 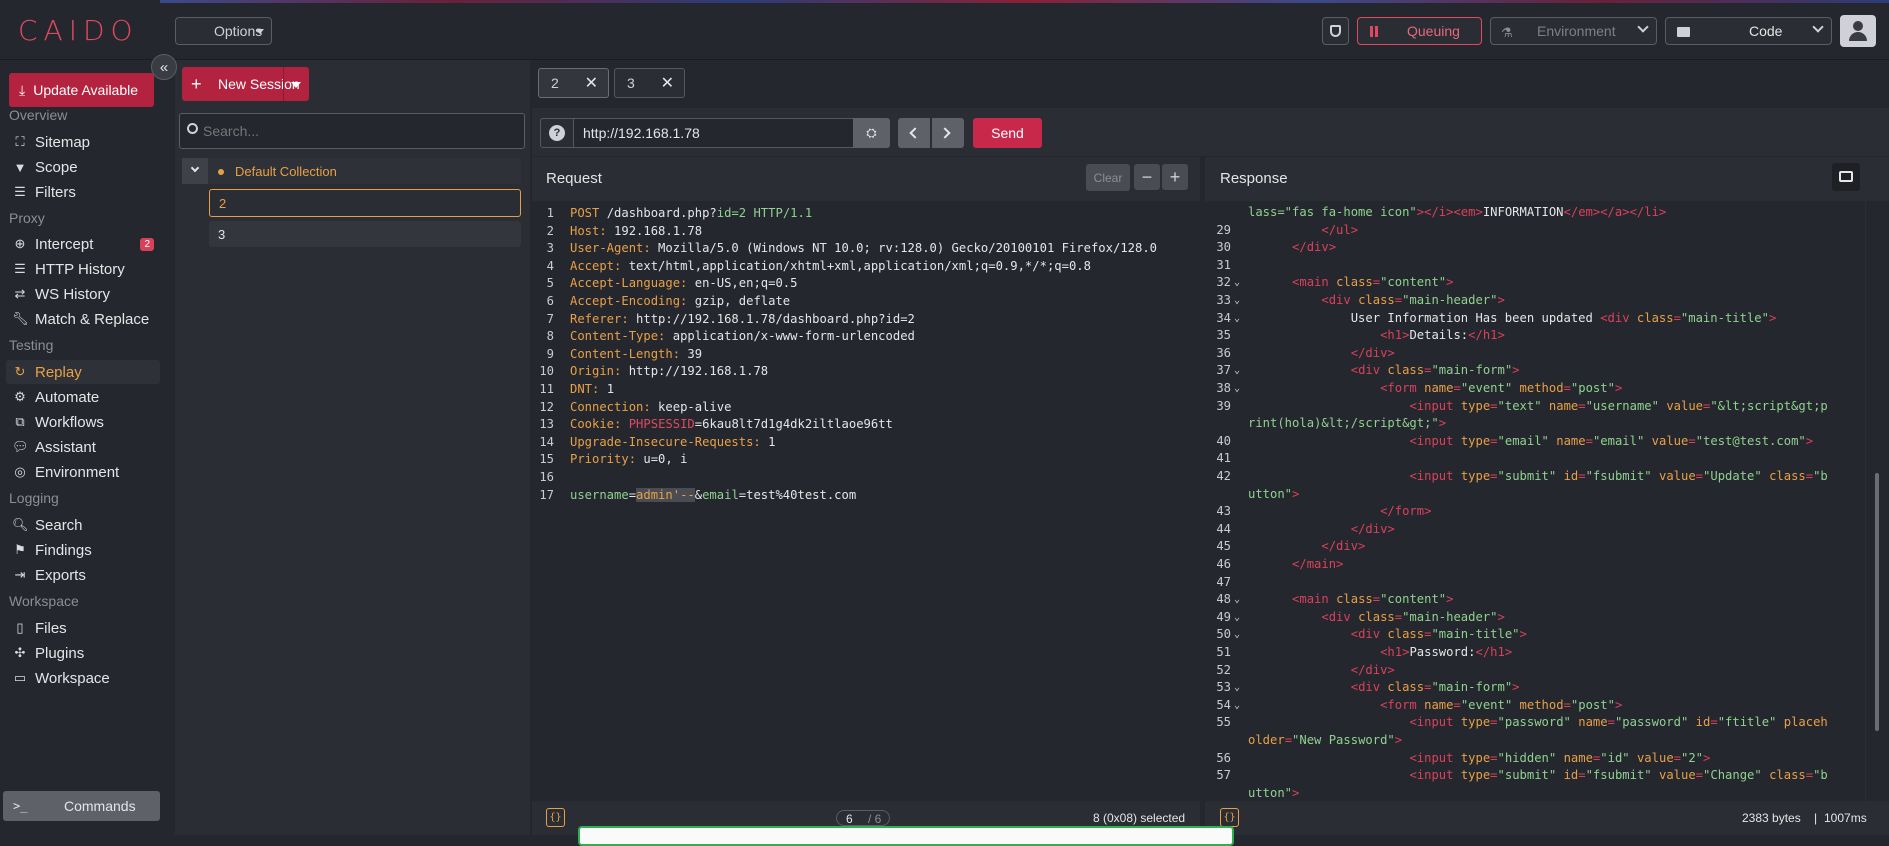 What do you see at coordinates (1343, 740) in the screenshot?
I see `code-token: "New Password"` at bounding box center [1343, 740].